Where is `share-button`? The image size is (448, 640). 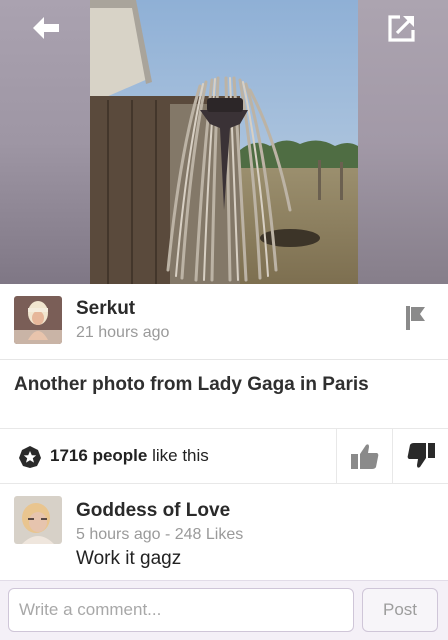 share-button is located at coordinates (402, 28).